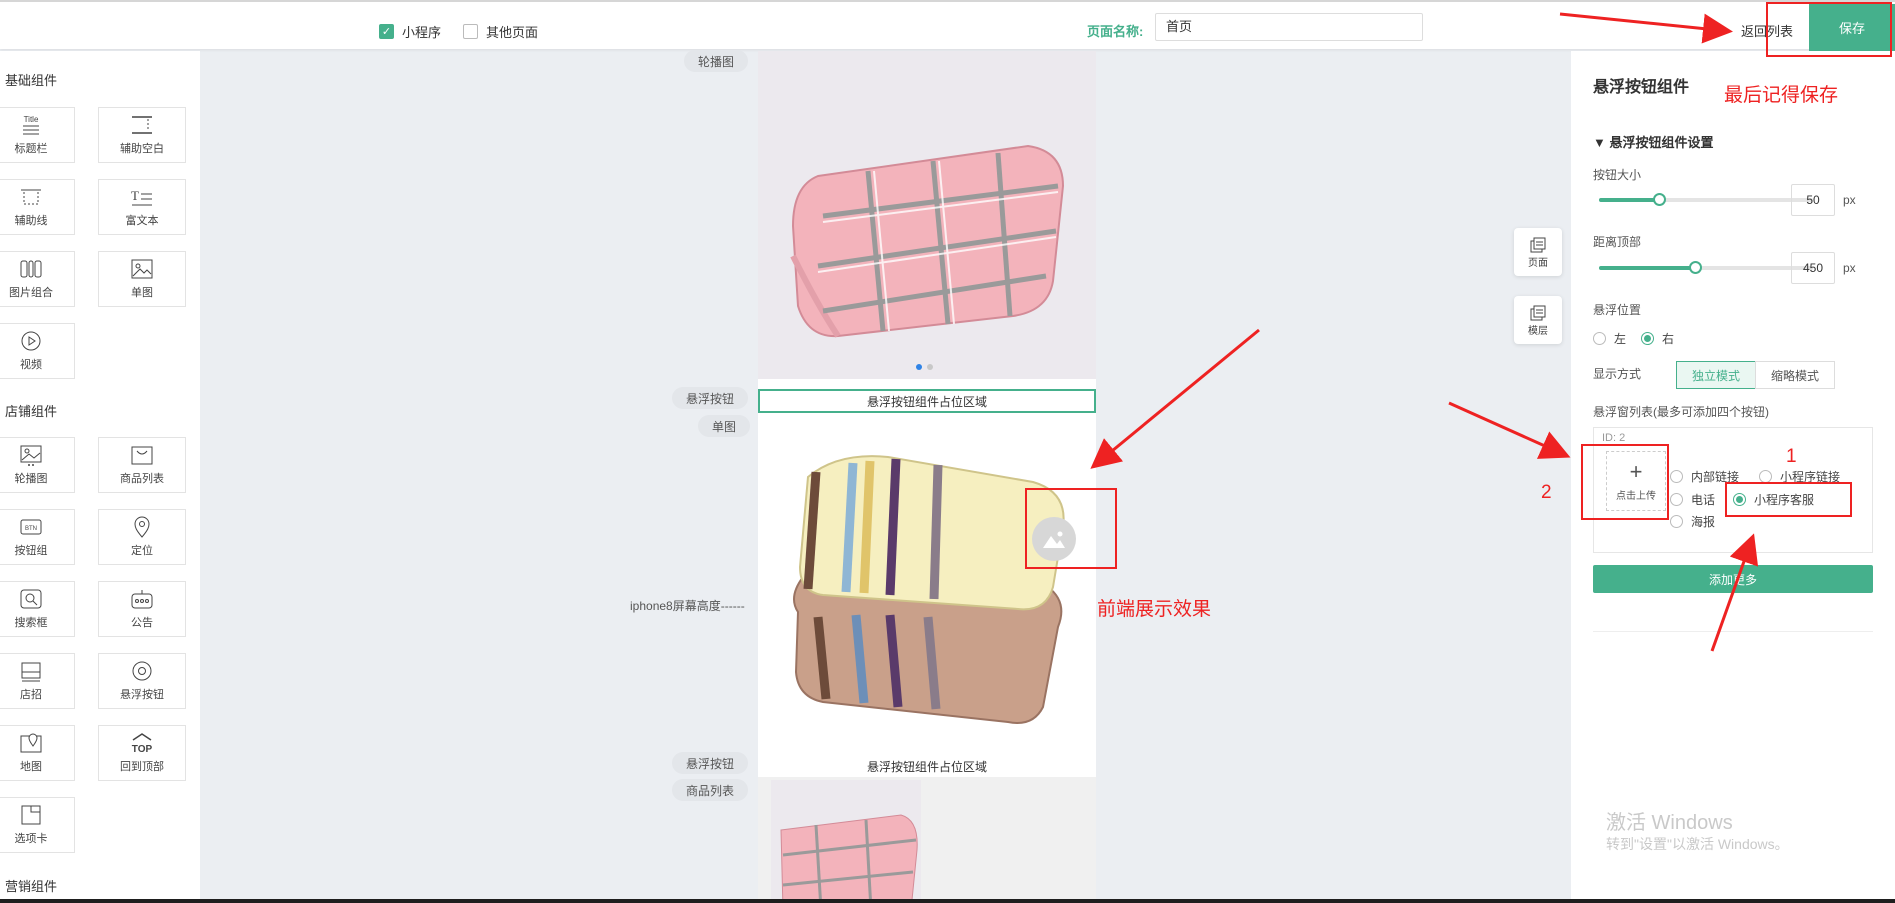  Describe the element at coordinates (37, 825) in the screenshot. I see `component-tab-card: 选项卡` at that location.